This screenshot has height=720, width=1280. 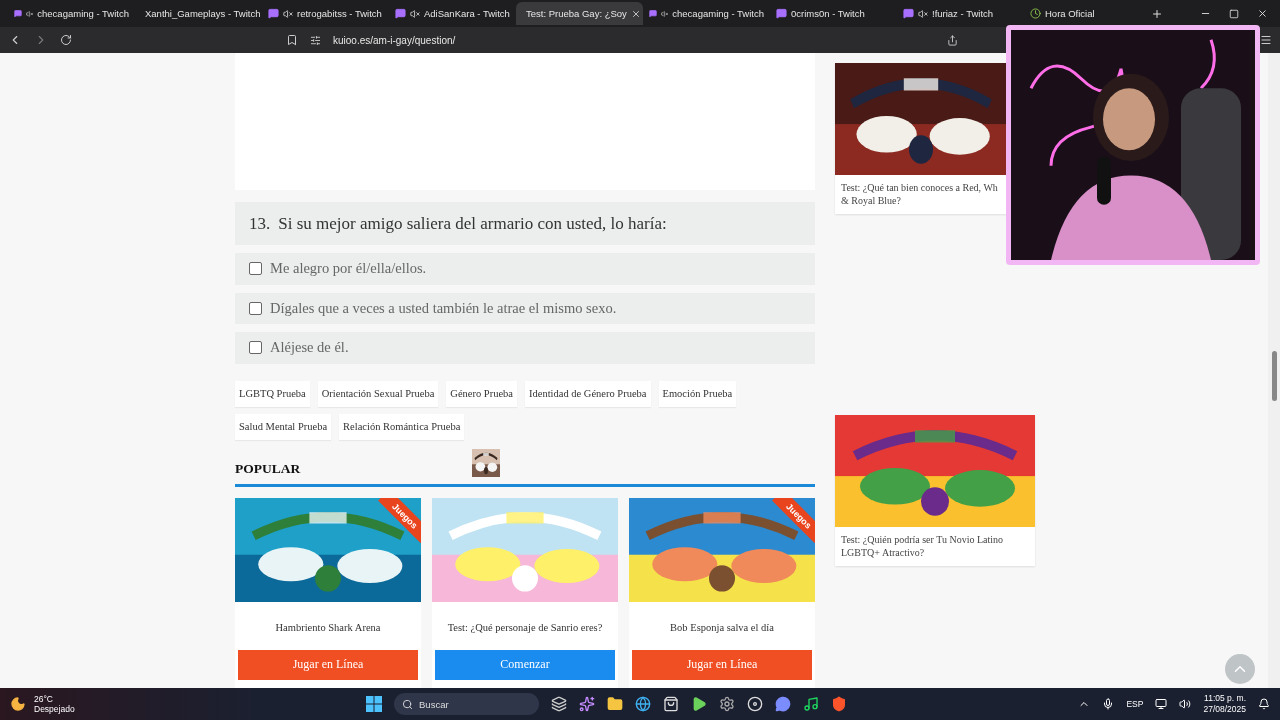 What do you see at coordinates (54, 709) in the screenshot?
I see `weather-text: Despejado` at bounding box center [54, 709].